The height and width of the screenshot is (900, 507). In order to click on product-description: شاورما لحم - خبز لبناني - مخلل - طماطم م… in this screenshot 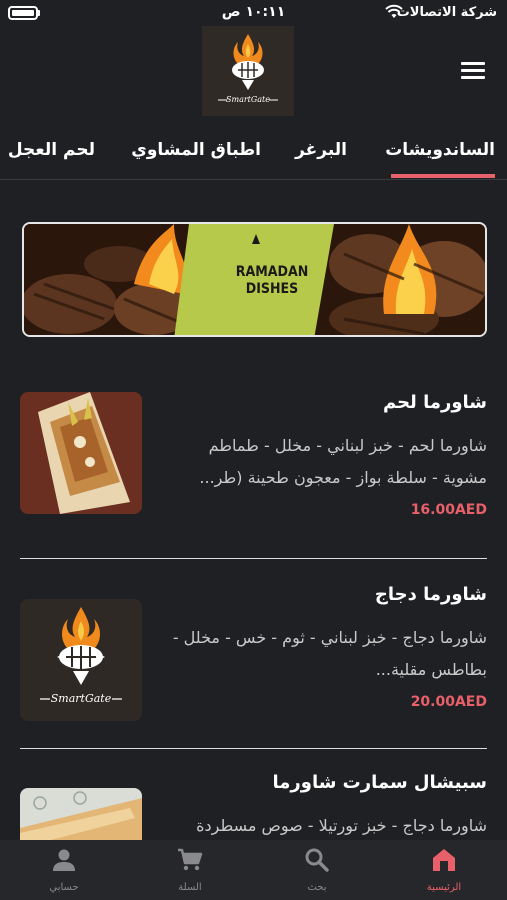, I will do `click(343, 461)`.